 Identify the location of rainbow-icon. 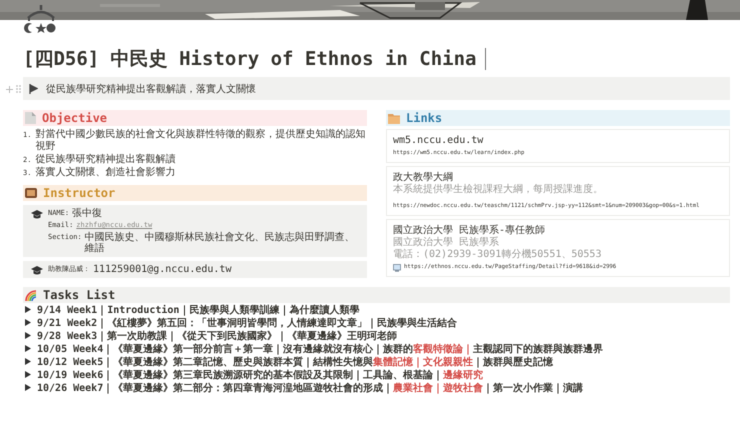
(31, 295).